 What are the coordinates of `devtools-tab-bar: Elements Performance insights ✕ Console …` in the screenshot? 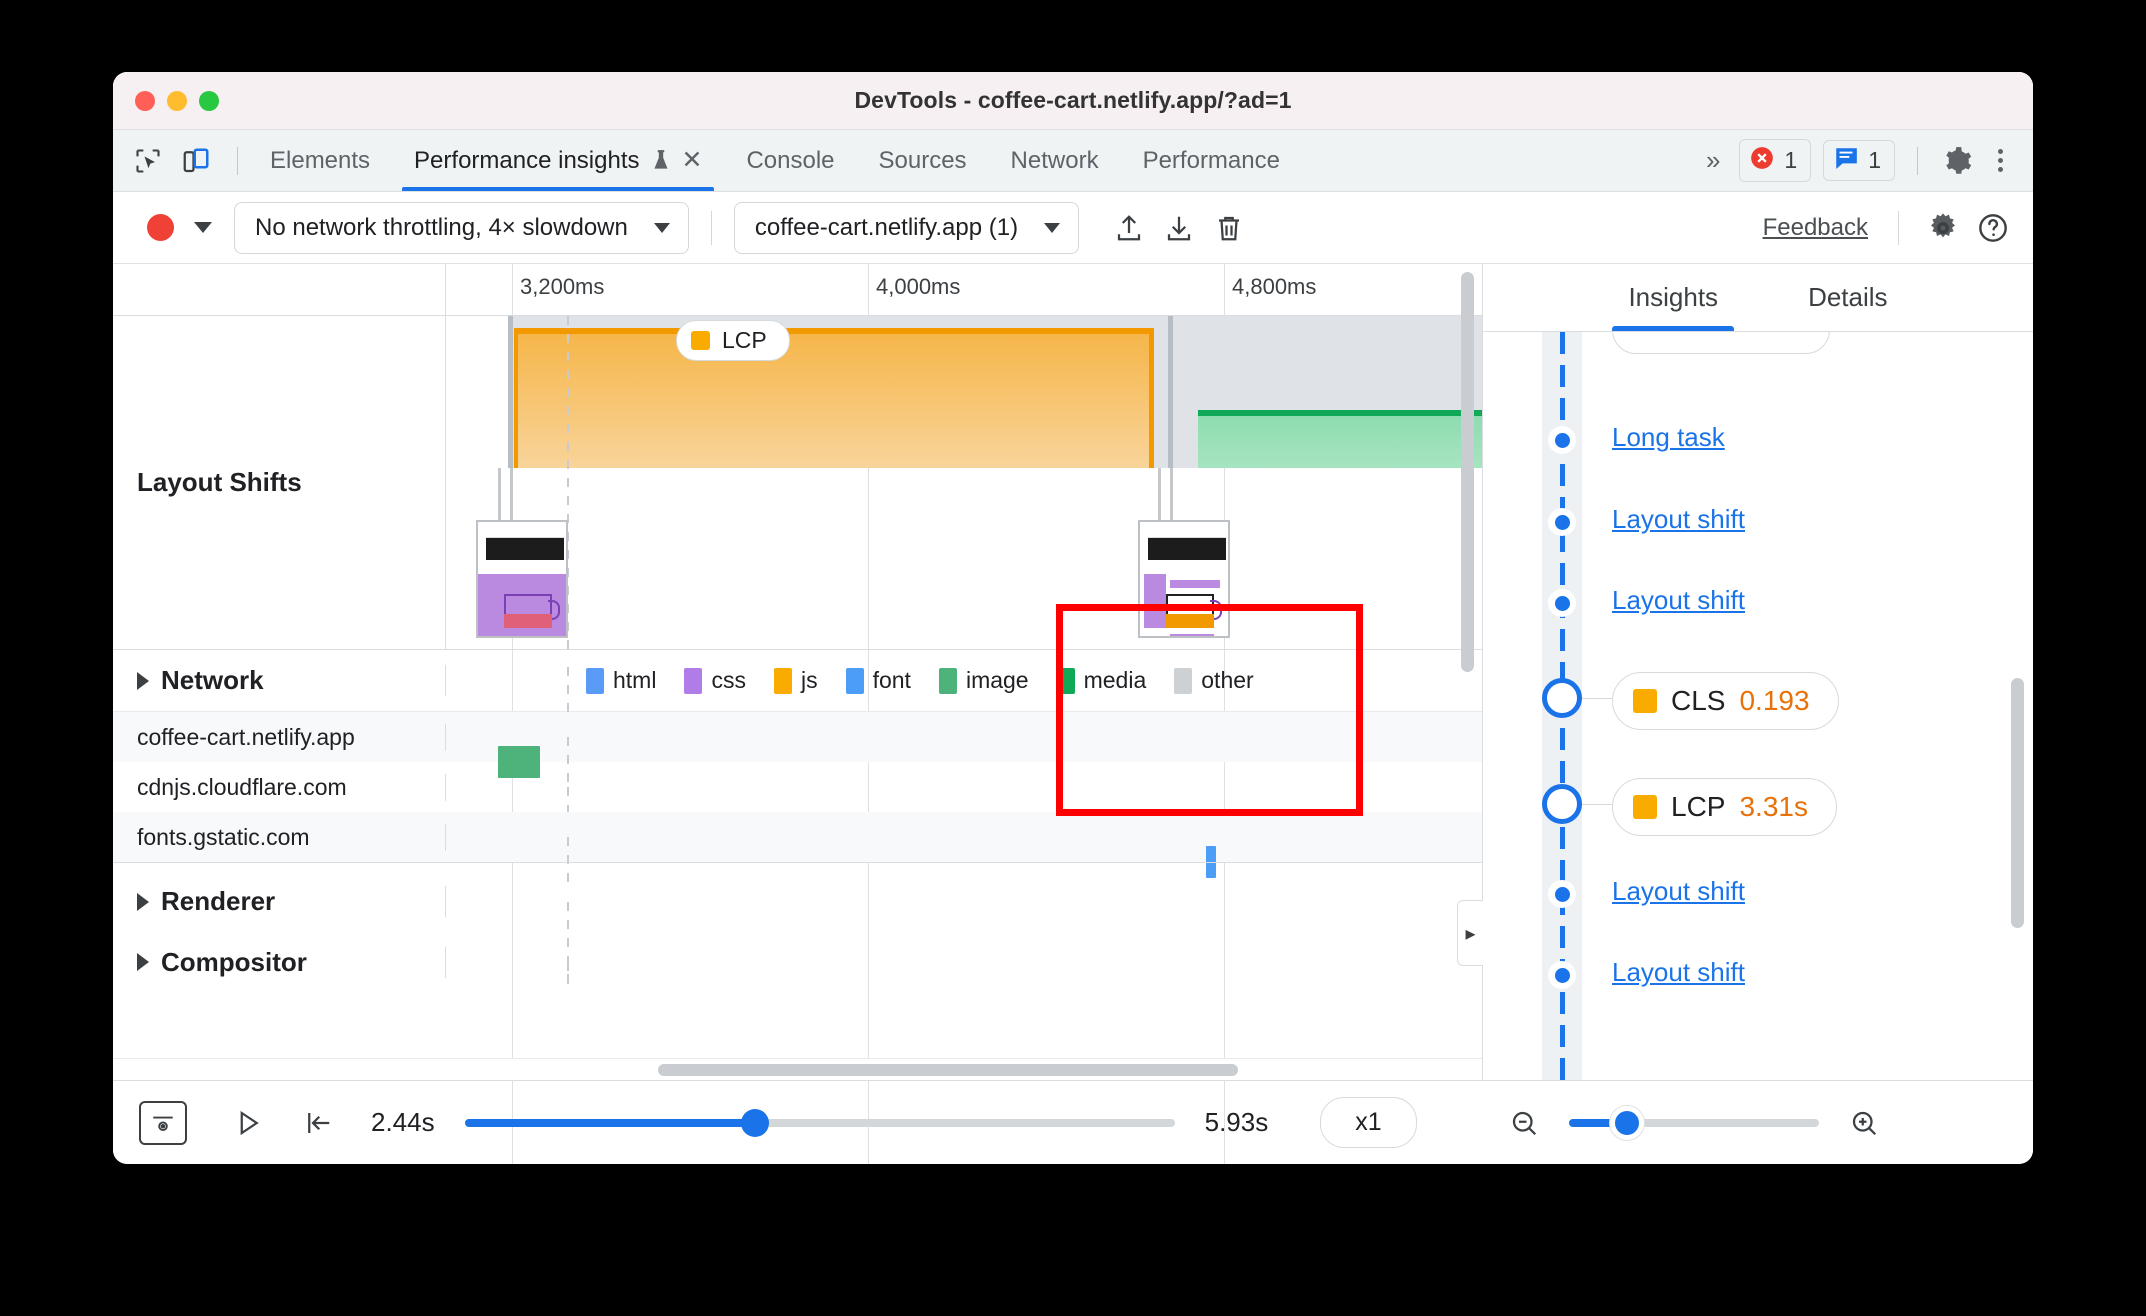 It's located at (1073, 161).